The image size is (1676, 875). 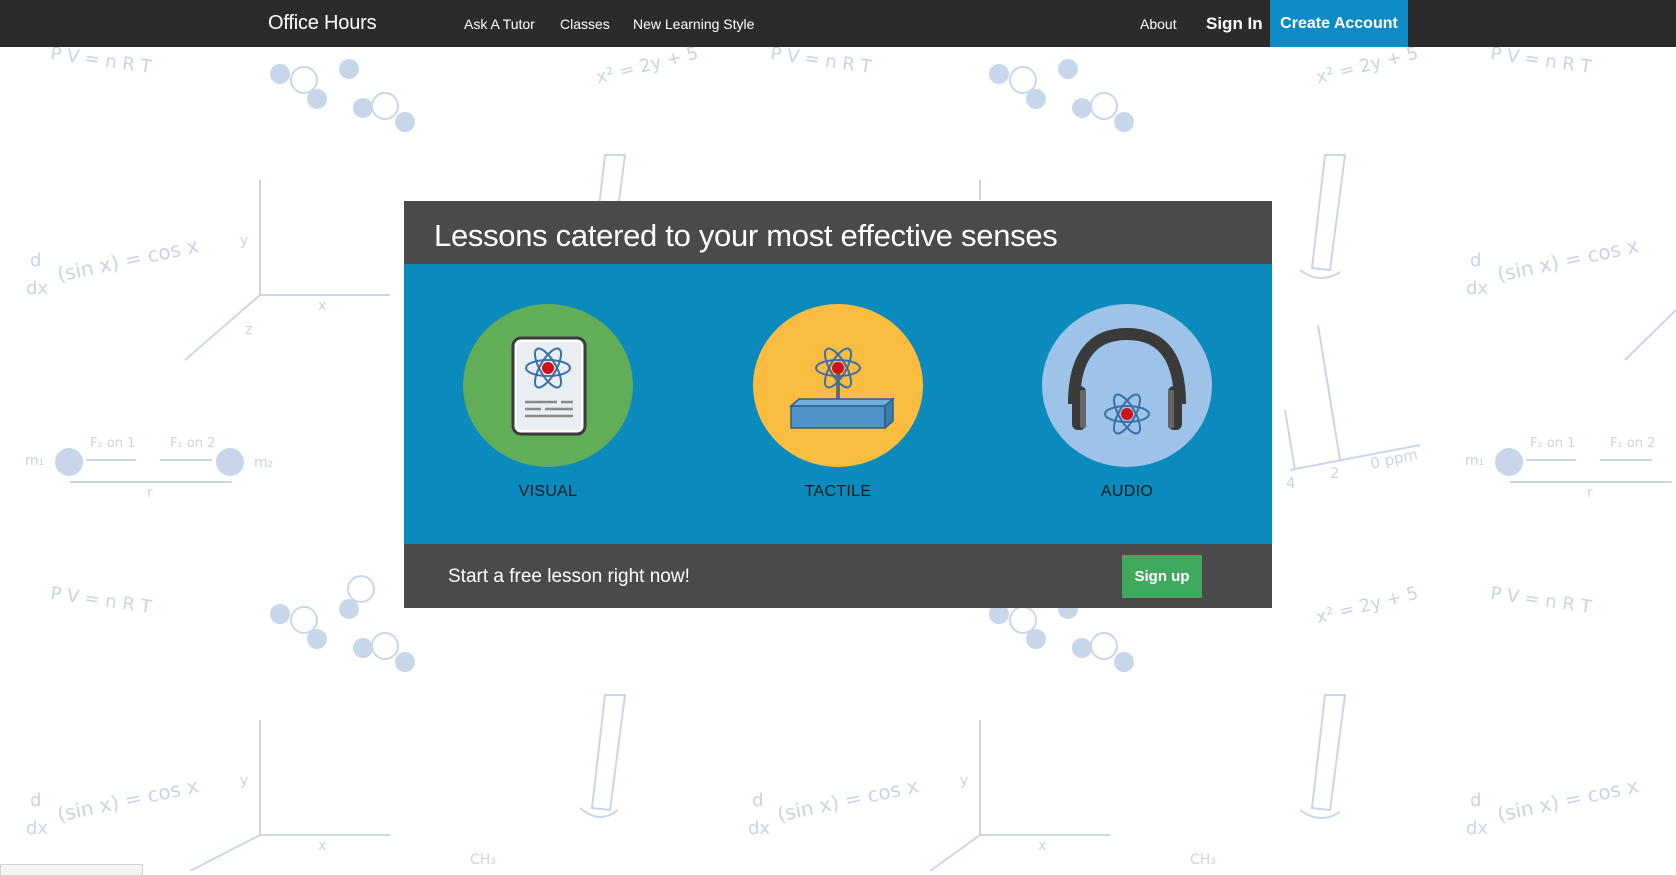 What do you see at coordinates (249, 330) in the screenshot?
I see `axis-label-z: z` at bounding box center [249, 330].